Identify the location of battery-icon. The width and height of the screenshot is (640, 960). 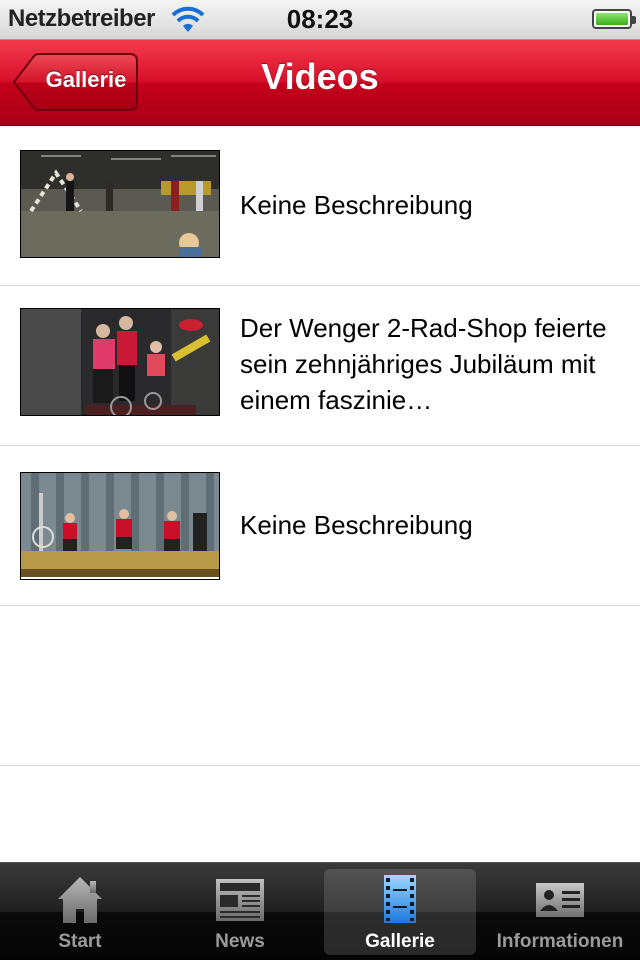
(614, 19).